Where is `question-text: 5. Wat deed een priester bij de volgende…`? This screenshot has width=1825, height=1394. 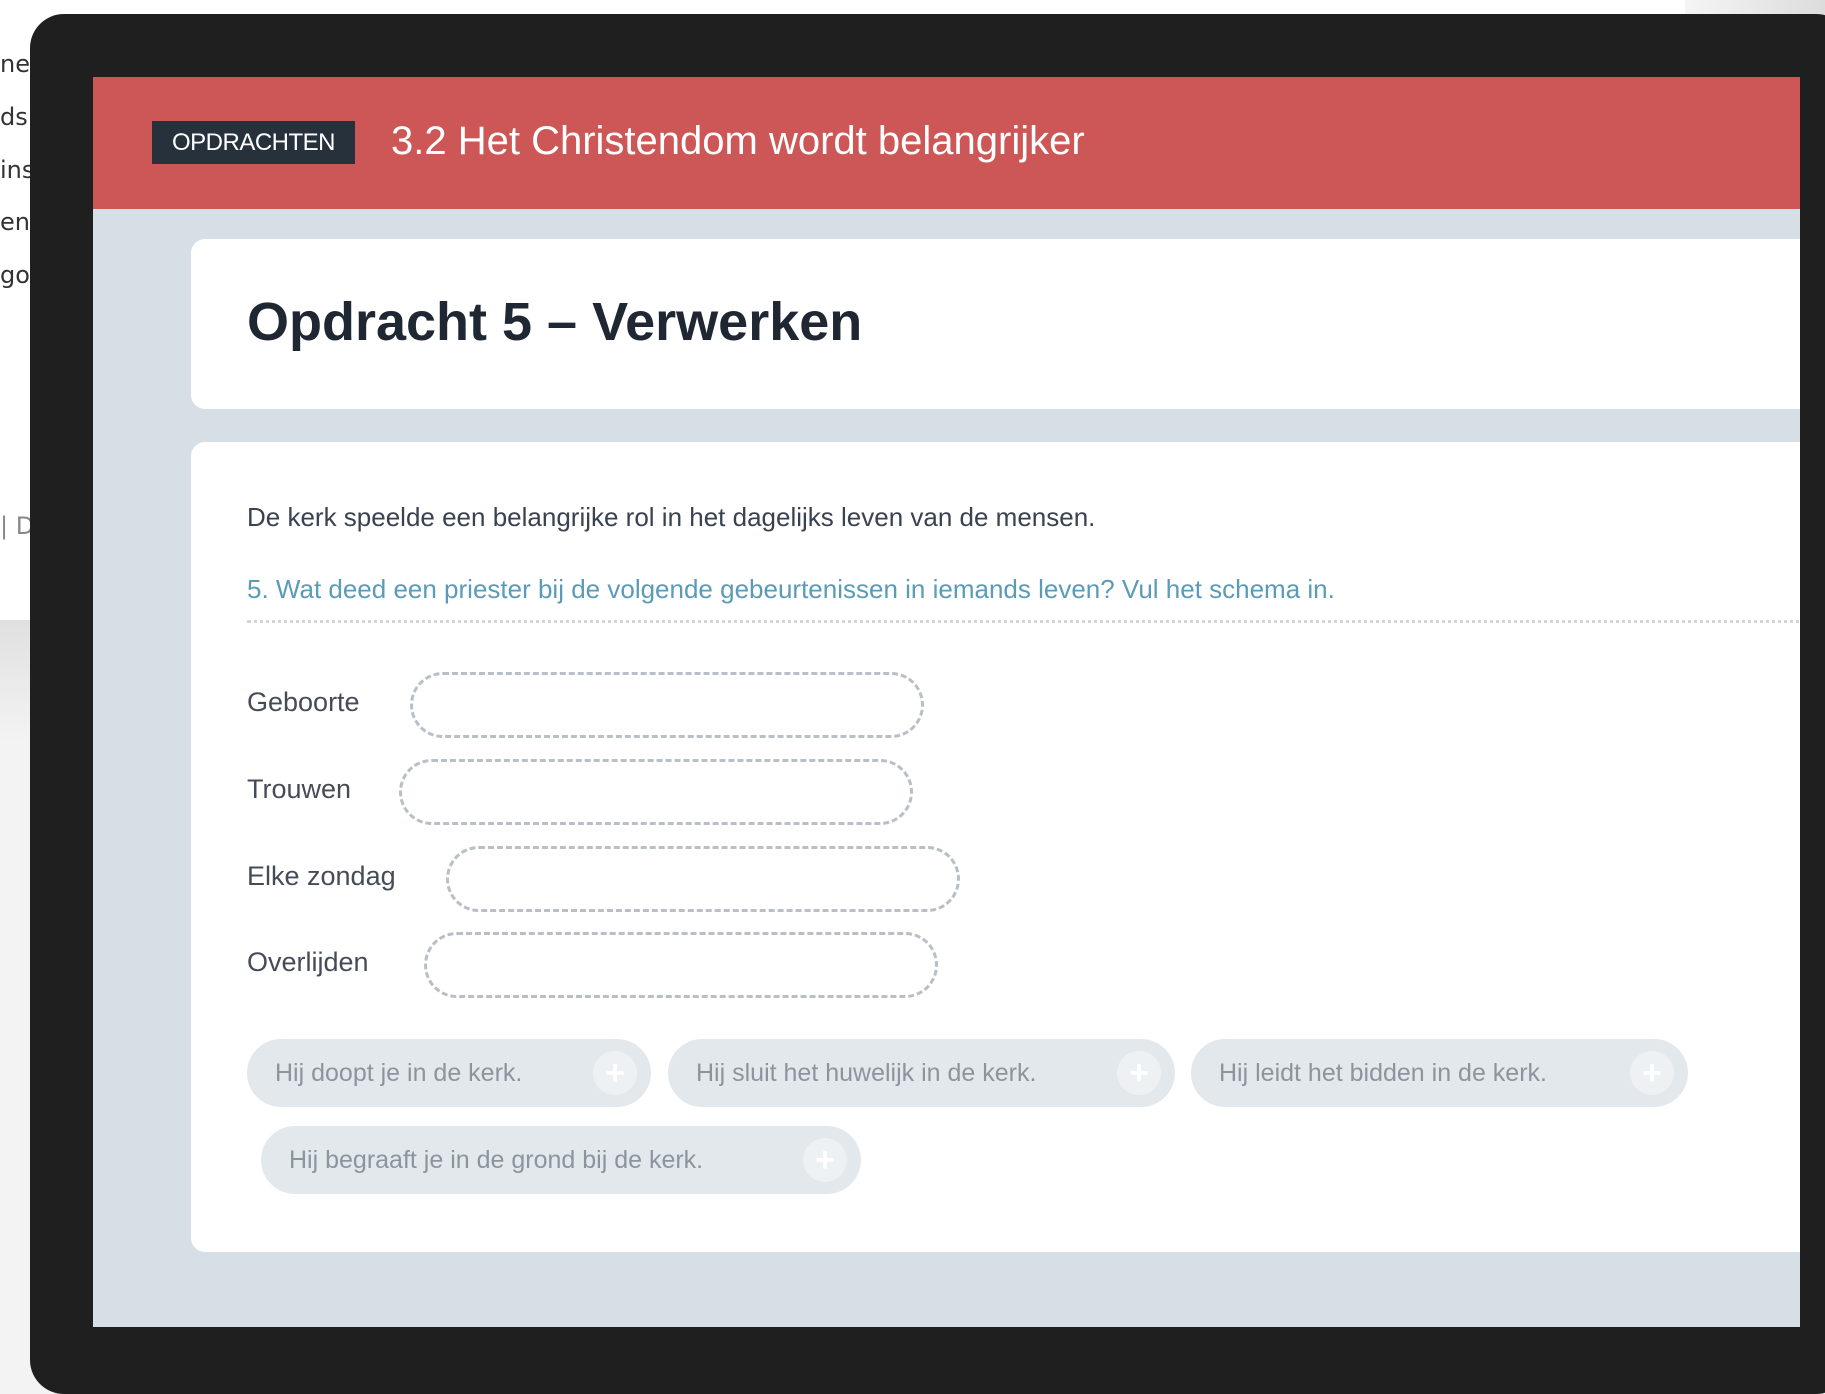
question-text: 5. Wat deed een priester bij de volgende… is located at coordinates (791, 589).